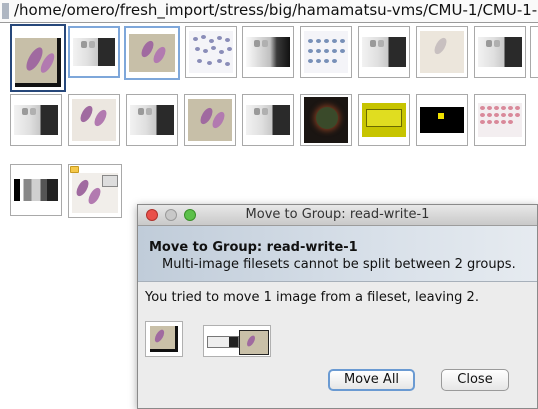 This screenshot has width=538, height=409. I want to click on close-button: Close, so click(475, 380).